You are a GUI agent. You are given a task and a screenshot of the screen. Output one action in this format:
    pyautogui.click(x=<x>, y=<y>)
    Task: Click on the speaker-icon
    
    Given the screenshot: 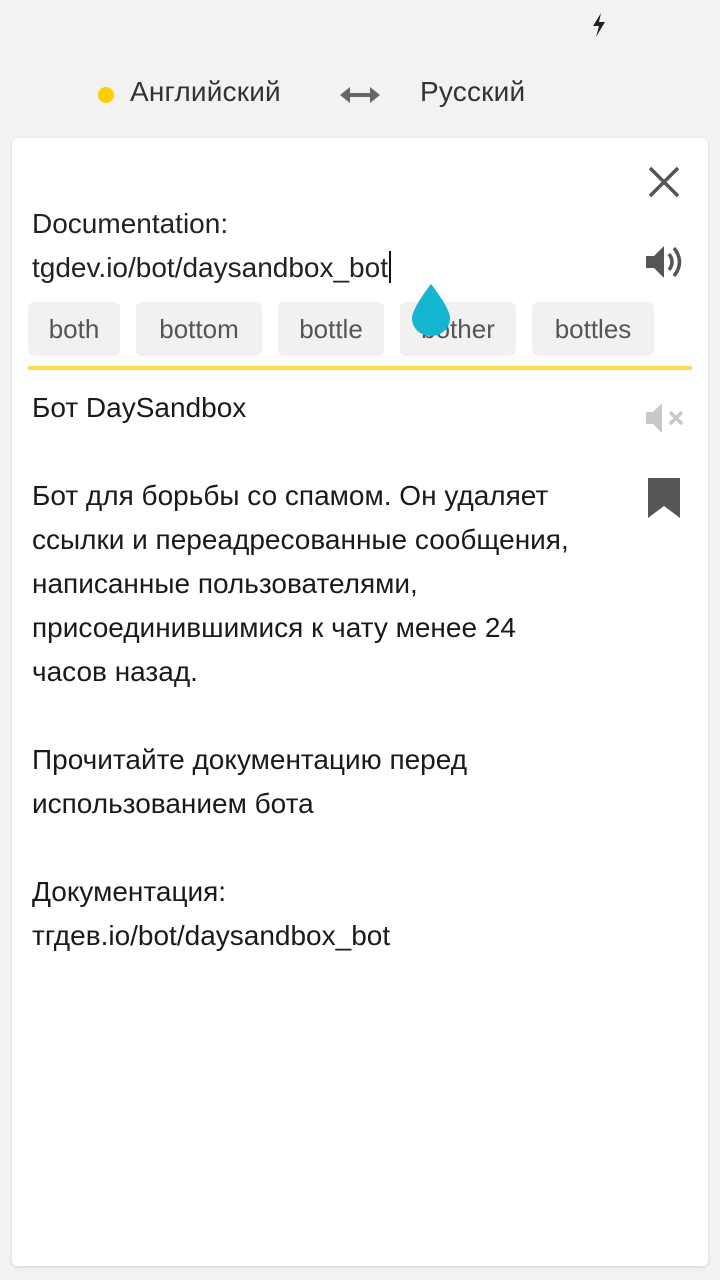 What is the action you would take?
    pyautogui.click(x=666, y=262)
    